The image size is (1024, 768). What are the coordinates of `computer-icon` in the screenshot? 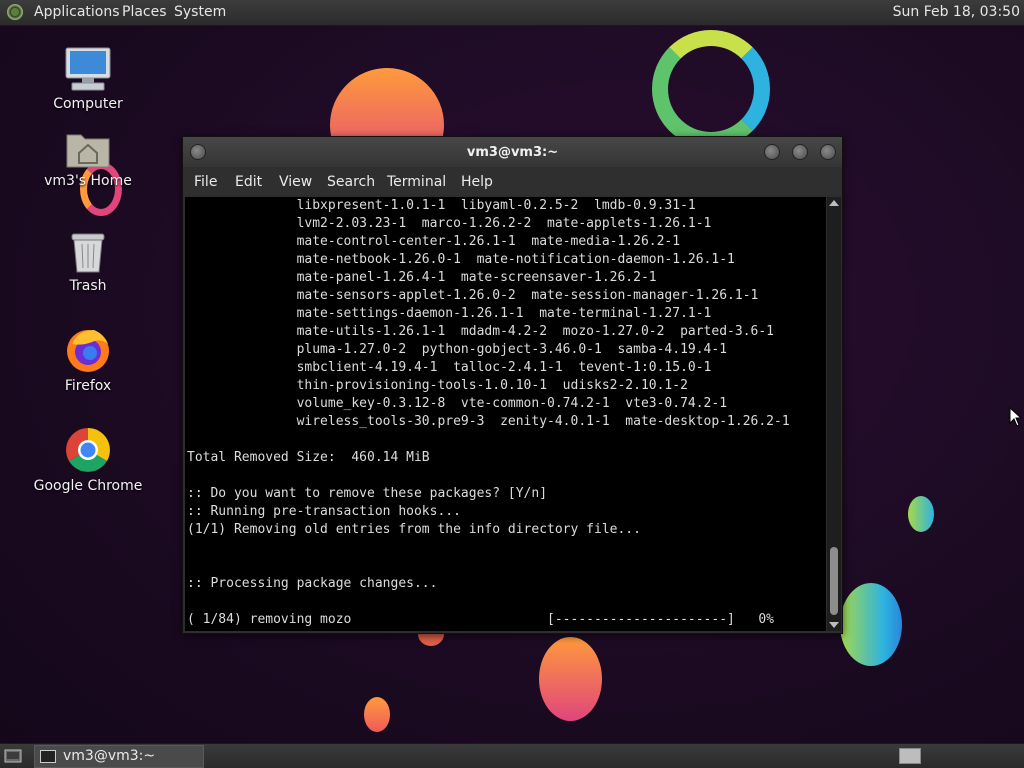 It's located at (88, 69).